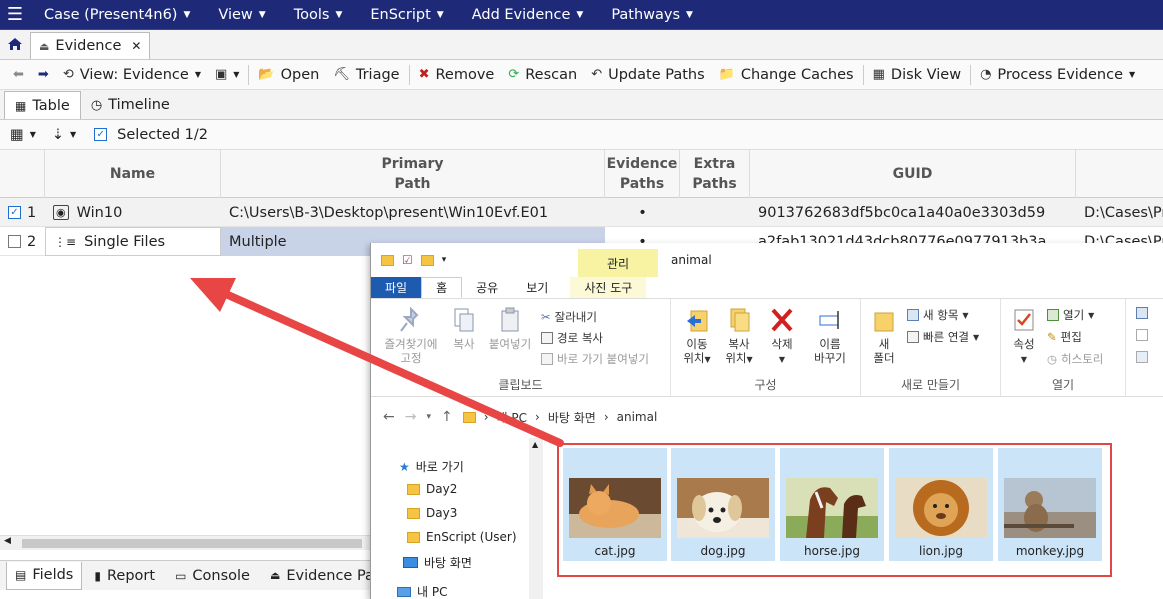  I want to click on tab-report: ▮ Report, so click(124, 576).